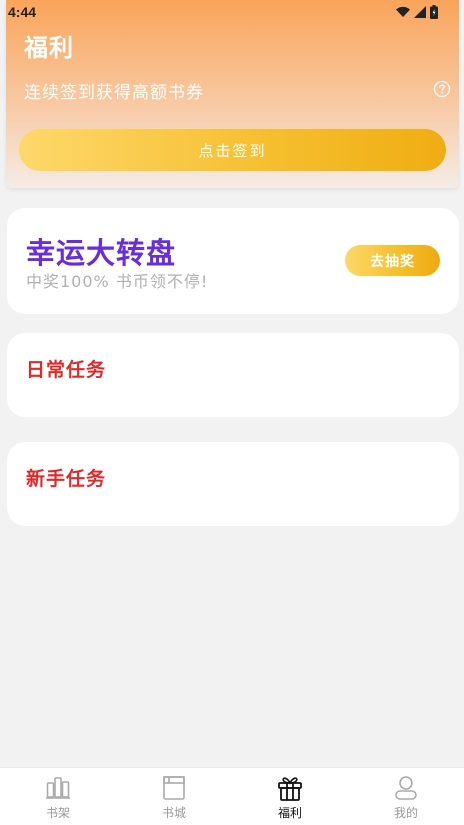  What do you see at coordinates (406, 788) in the screenshot?
I see `profile-icon` at bounding box center [406, 788].